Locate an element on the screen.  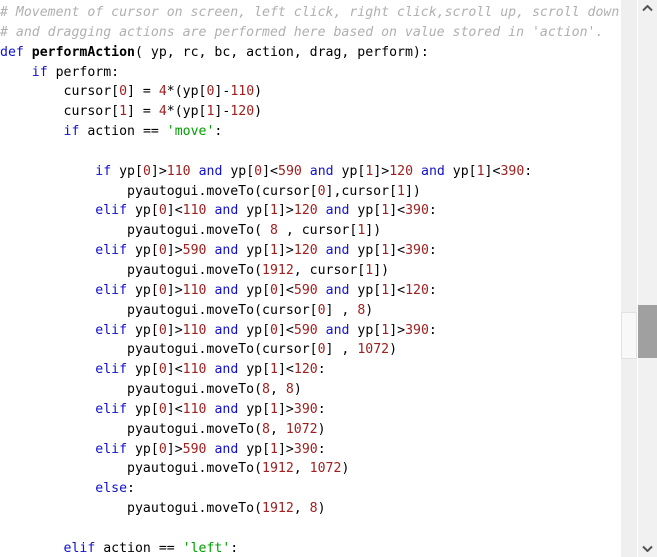
code-token-keyword: if is located at coordinates (39, 72).